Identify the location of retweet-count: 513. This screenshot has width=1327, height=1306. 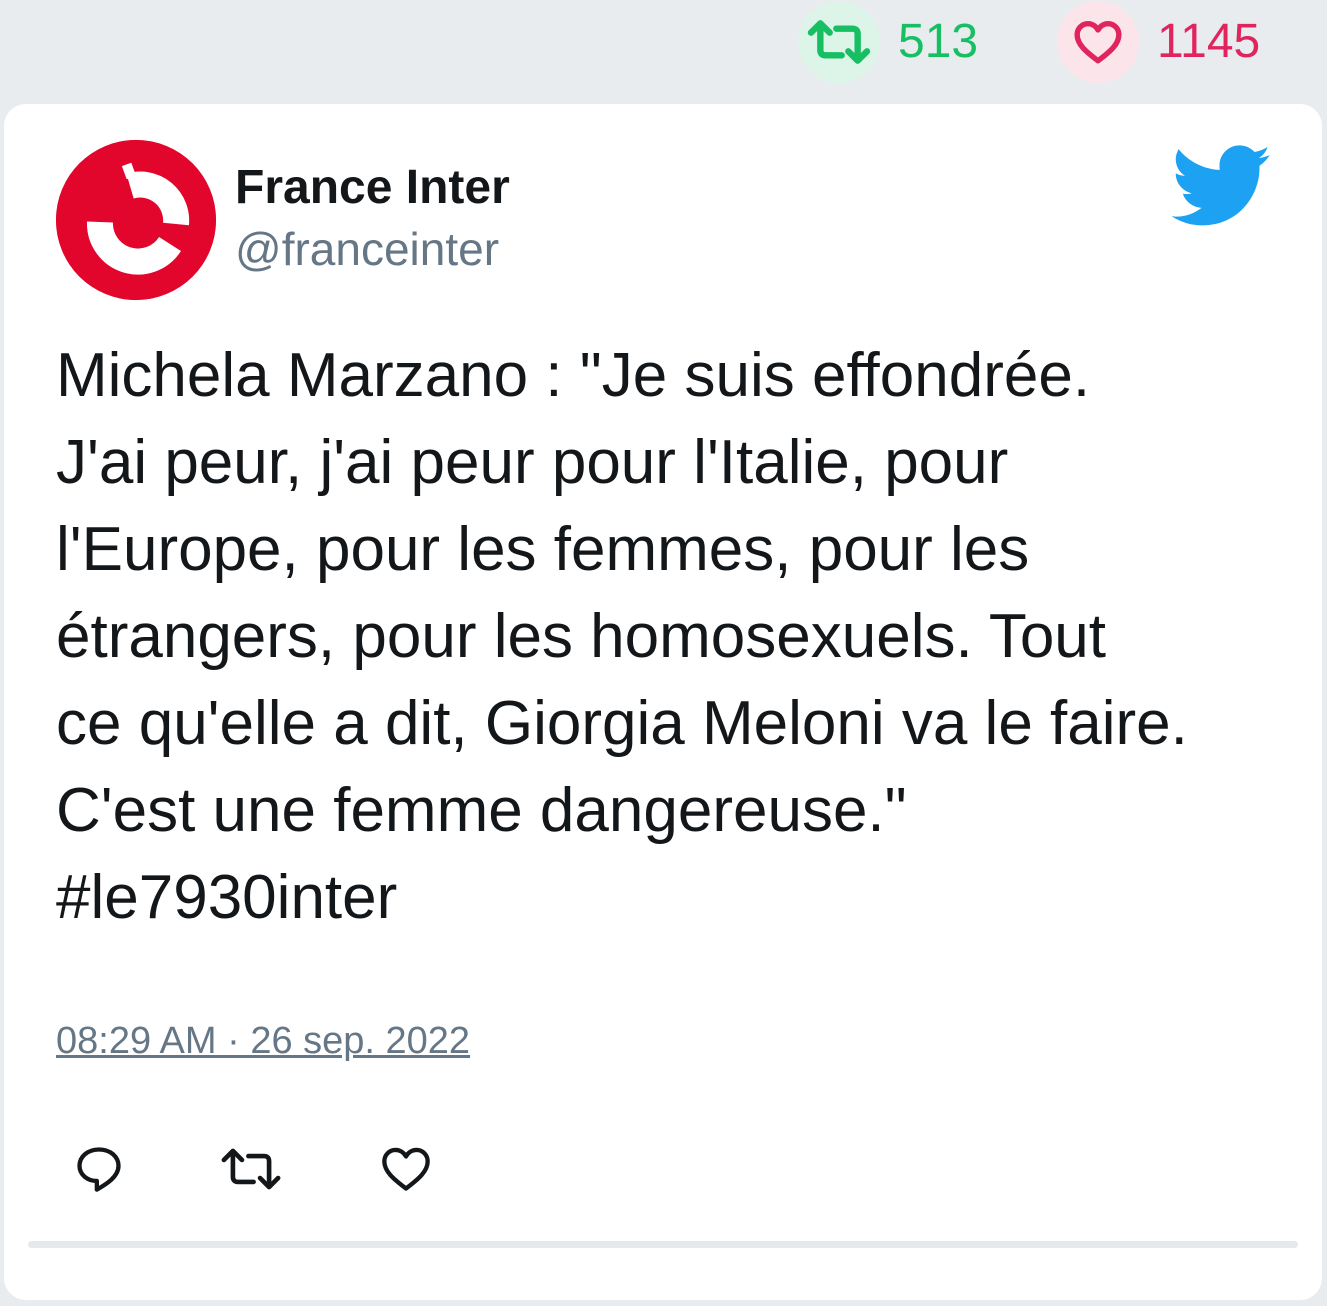
(938, 41).